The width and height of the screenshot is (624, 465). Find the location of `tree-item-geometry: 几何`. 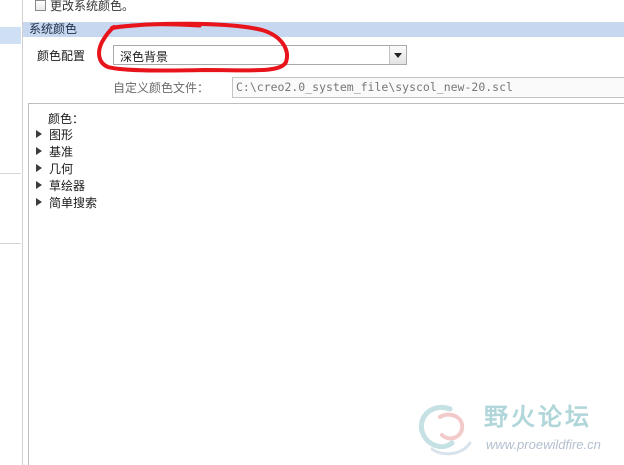

tree-item-geometry: 几何 is located at coordinates (54, 168).